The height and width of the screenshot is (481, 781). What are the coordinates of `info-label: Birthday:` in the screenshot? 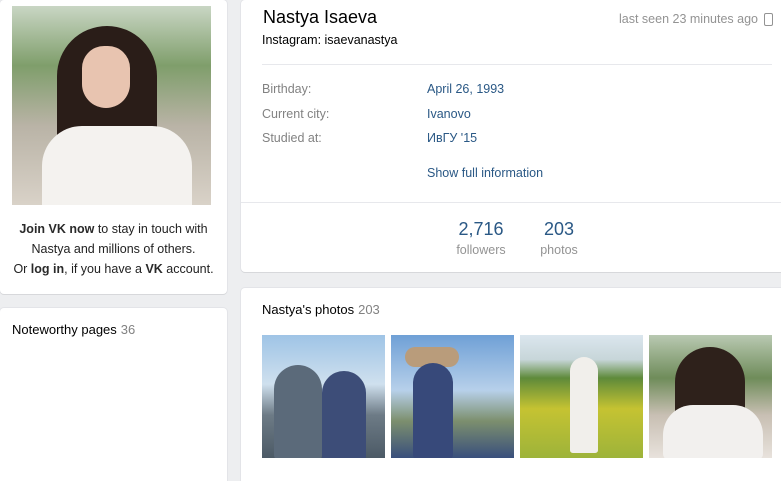 It's located at (287, 89).